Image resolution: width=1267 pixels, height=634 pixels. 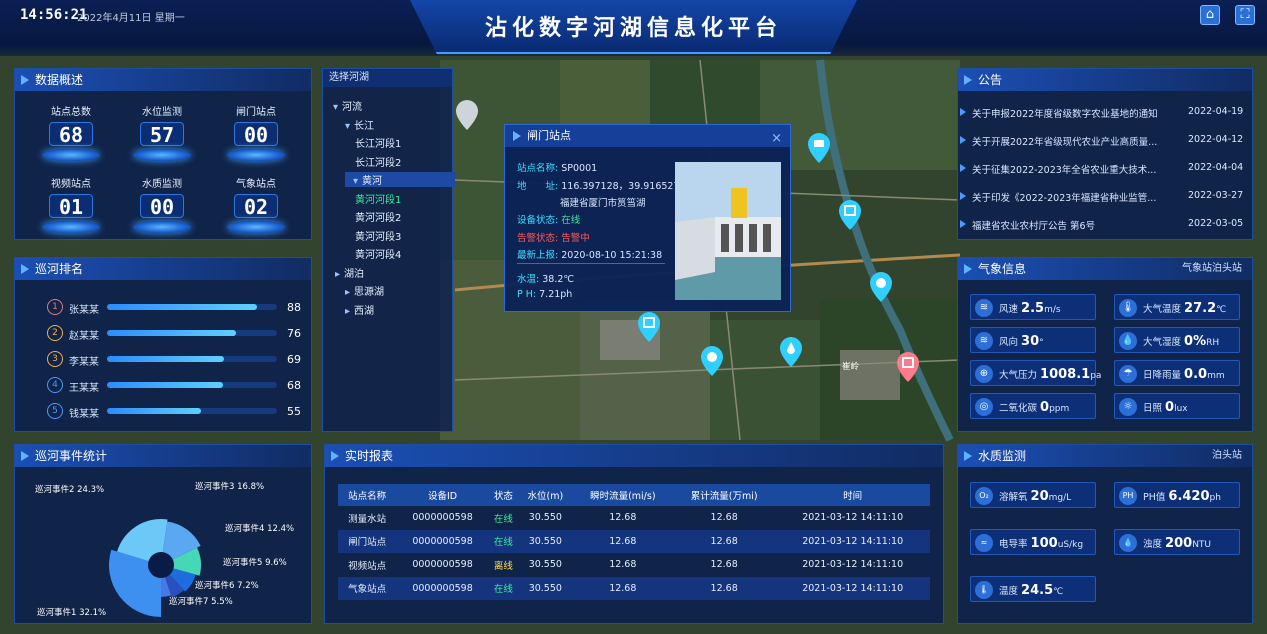 What do you see at coordinates (1065, 374) in the screenshot?
I see `weather-value: 1008.1` at bounding box center [1065, 374].